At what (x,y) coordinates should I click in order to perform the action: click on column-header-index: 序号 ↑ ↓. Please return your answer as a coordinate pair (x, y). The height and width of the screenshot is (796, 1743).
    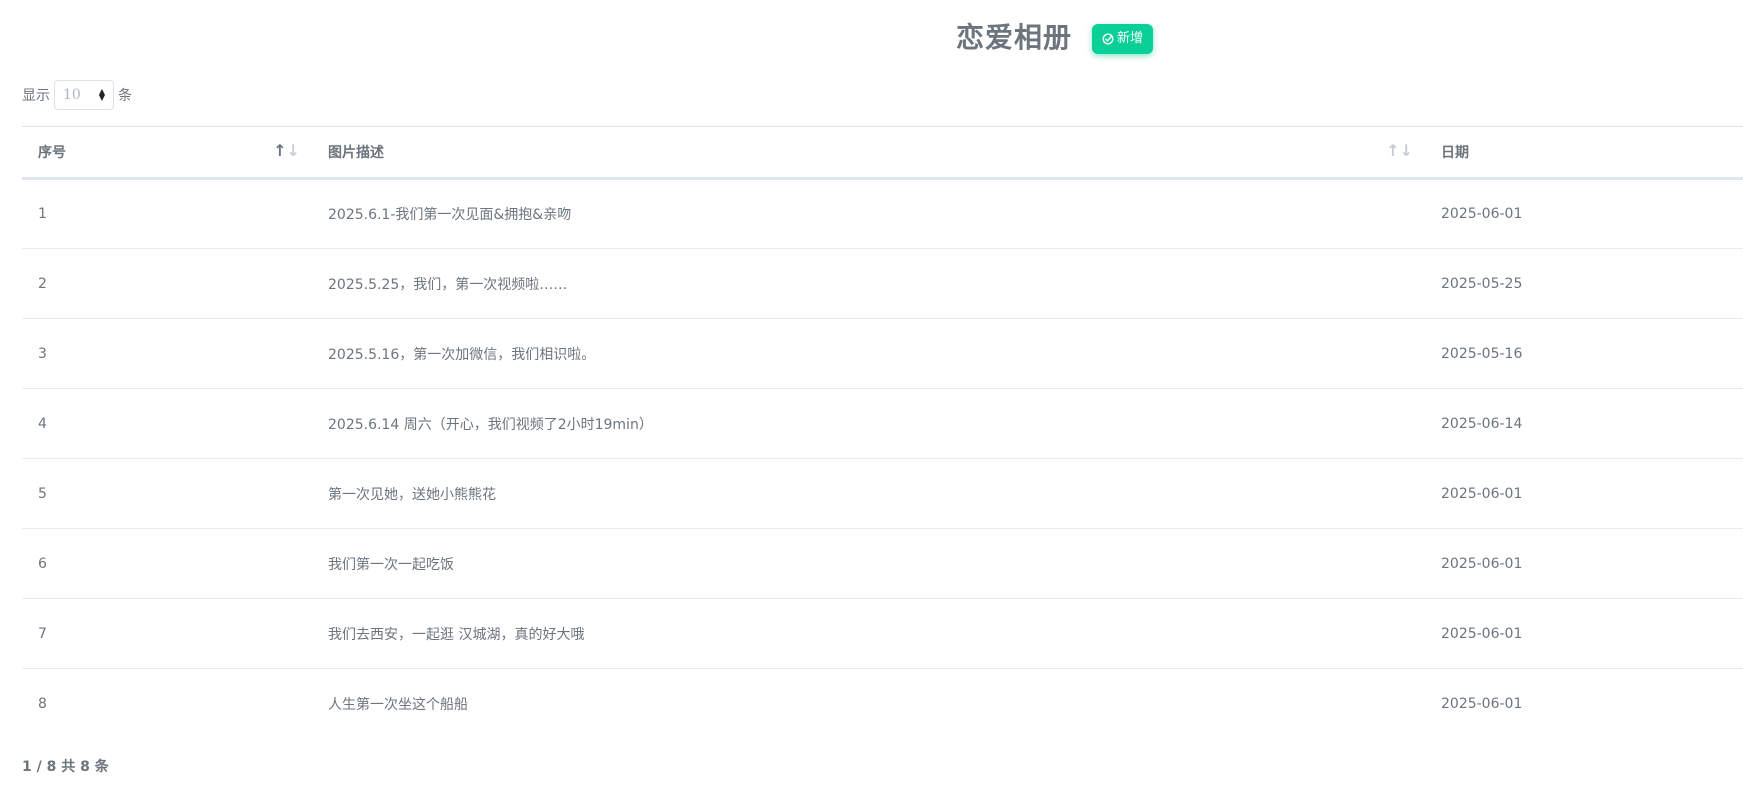
    Looking at the image, I should click on (167, 153).